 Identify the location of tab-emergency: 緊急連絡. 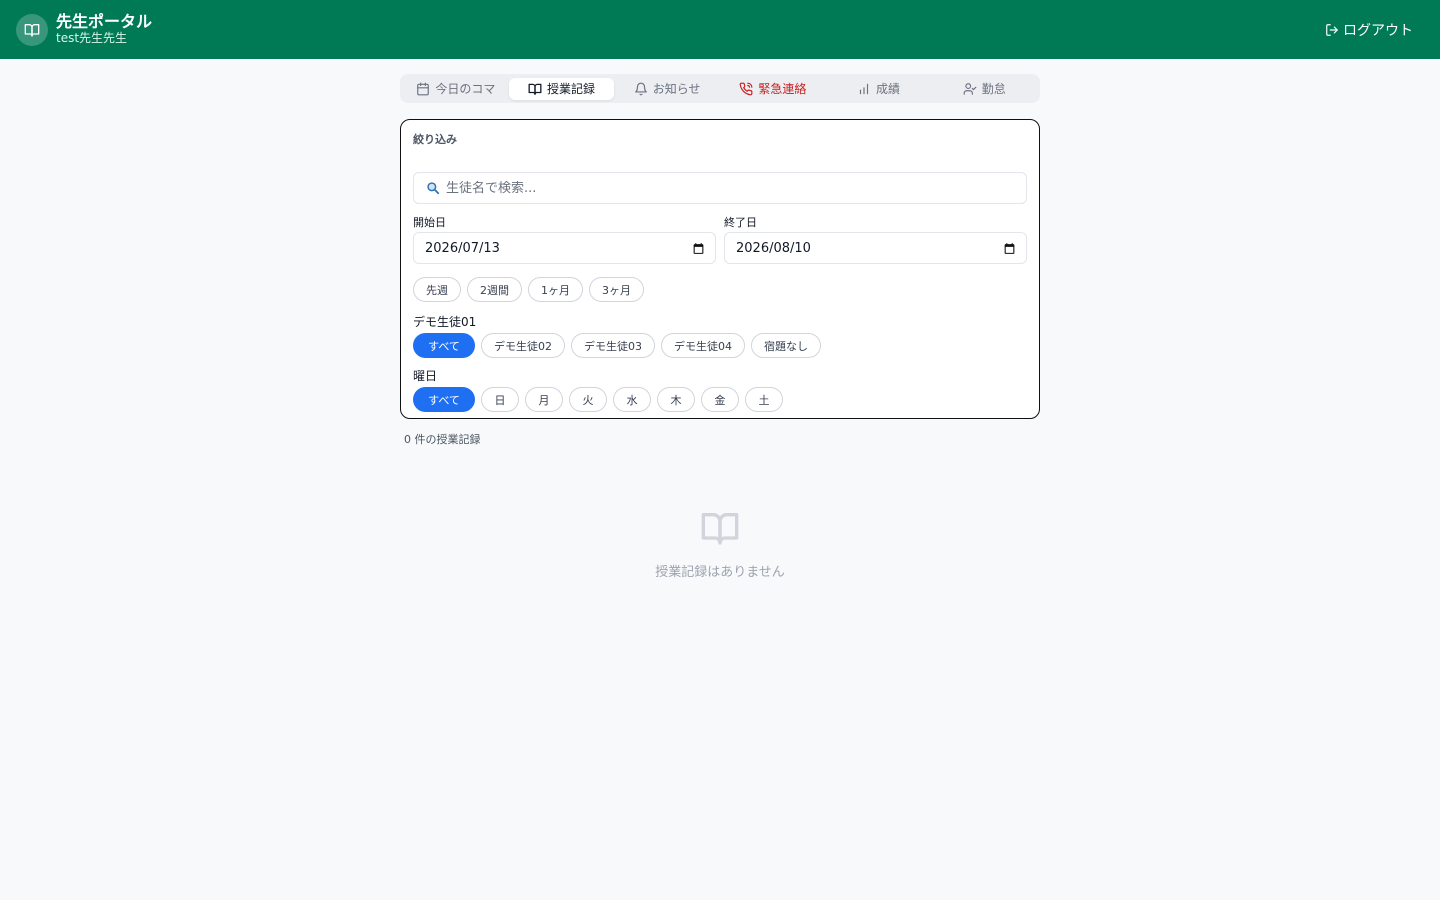
(773, 89).